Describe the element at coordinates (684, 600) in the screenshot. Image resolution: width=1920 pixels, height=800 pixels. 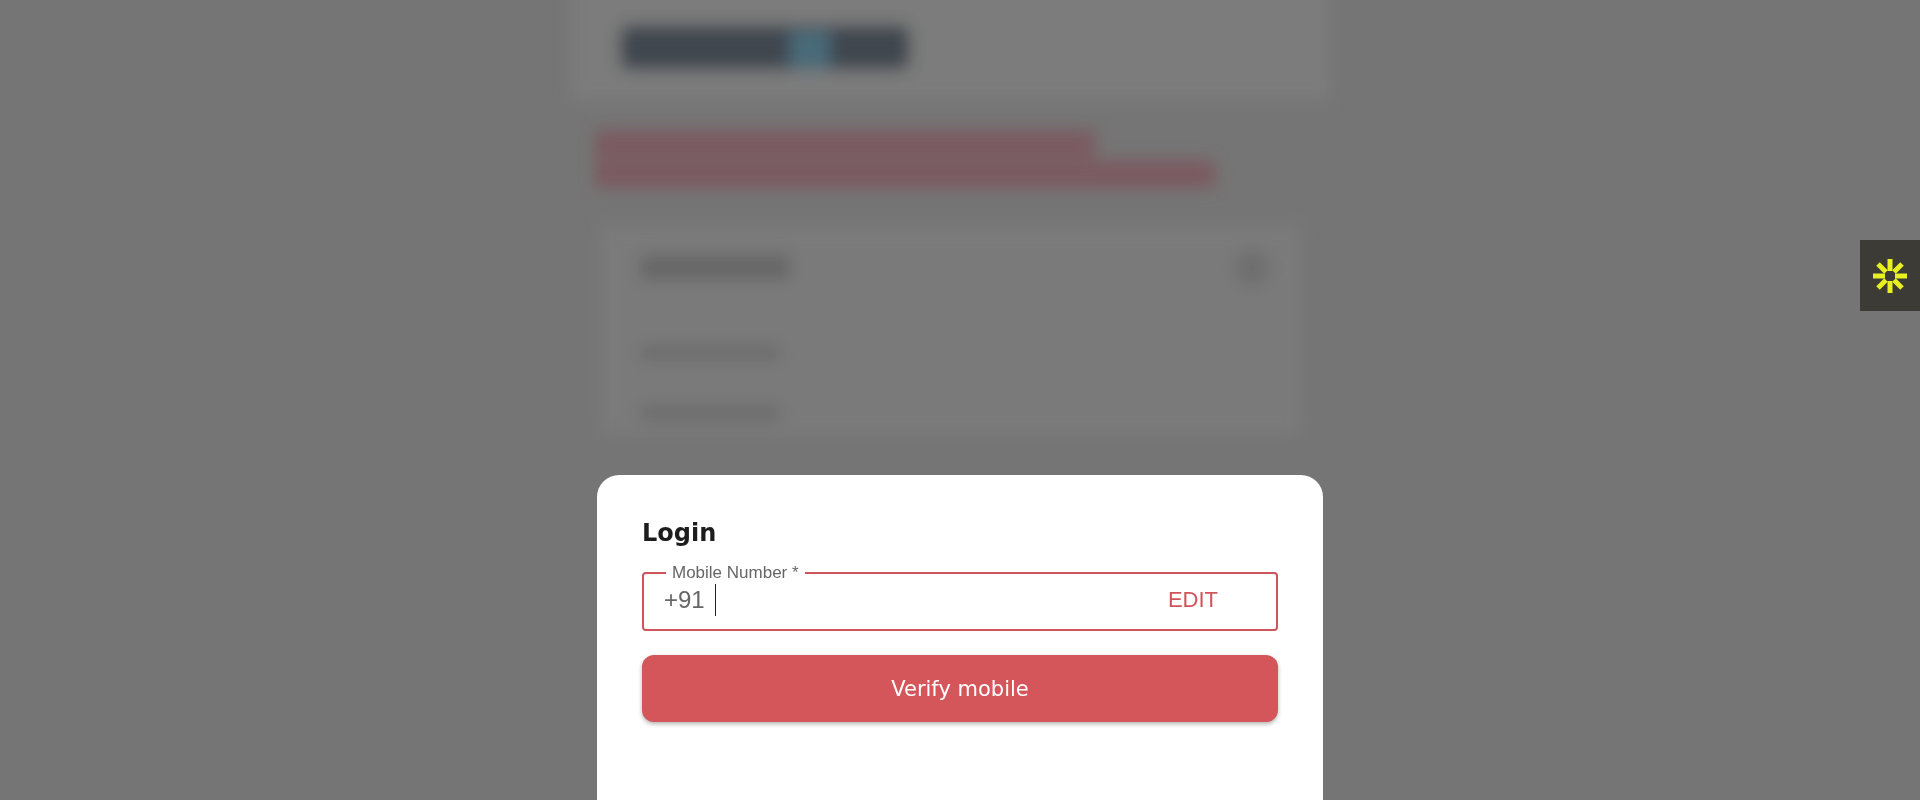
I see `country-code: +91` at that location.